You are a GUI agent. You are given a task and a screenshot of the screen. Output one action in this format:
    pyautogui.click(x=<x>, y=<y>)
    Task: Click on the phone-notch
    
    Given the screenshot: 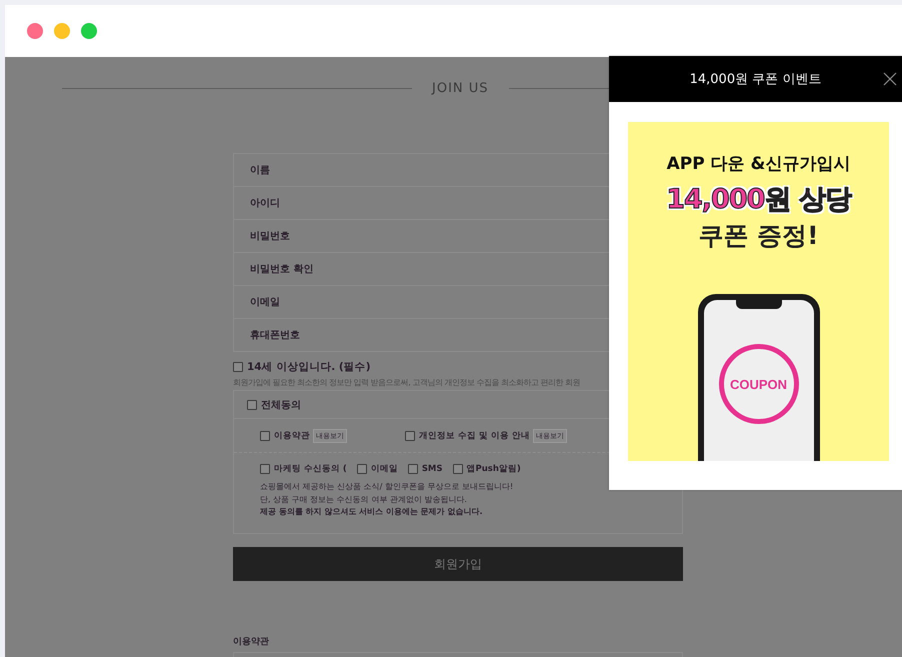 What is the action you would take?
    pyautogui.click(x=759, y=304)
    